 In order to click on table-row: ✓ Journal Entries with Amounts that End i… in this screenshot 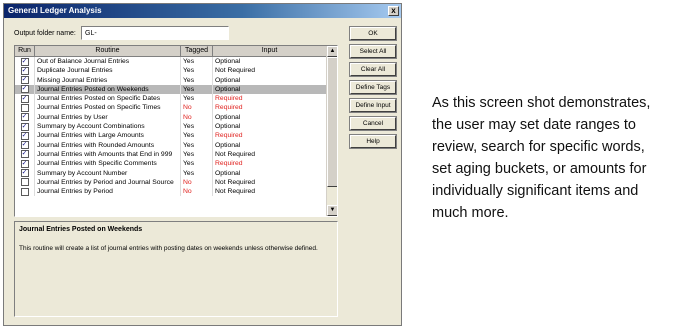, I will do `click(171, 154)`.